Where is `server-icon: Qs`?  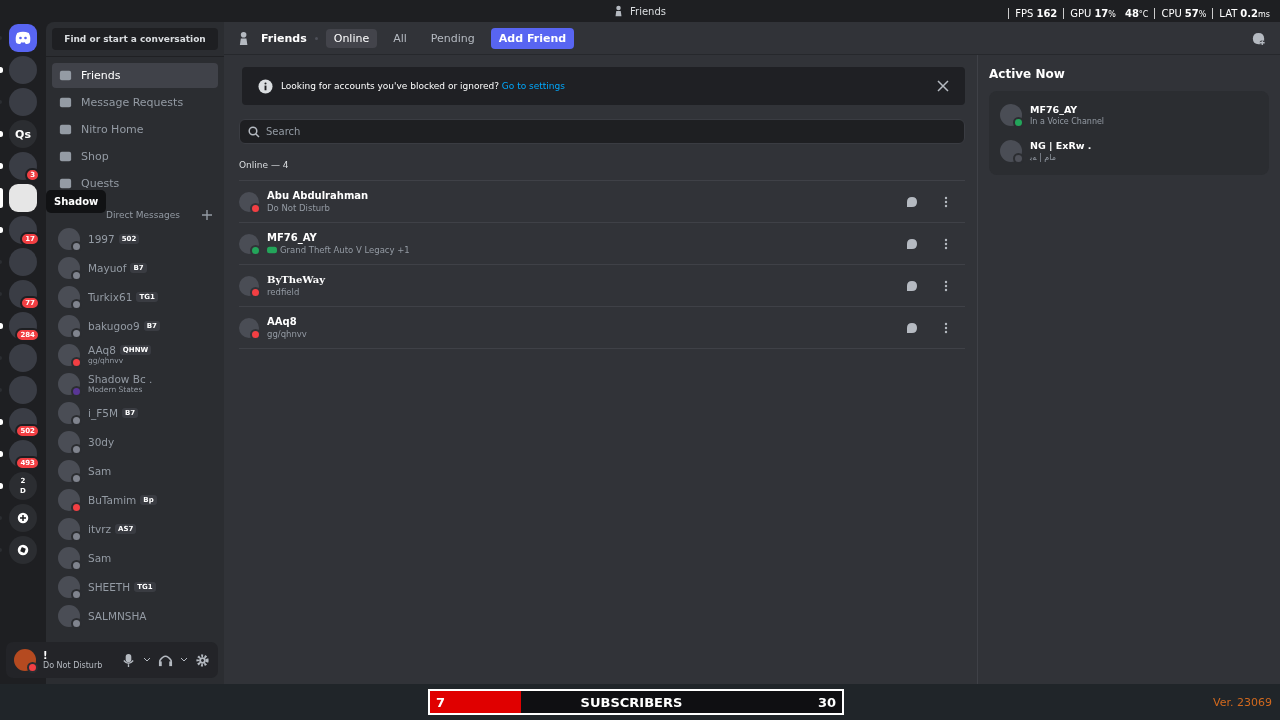
server-icon: Qs is located at coordinates (23, 134).